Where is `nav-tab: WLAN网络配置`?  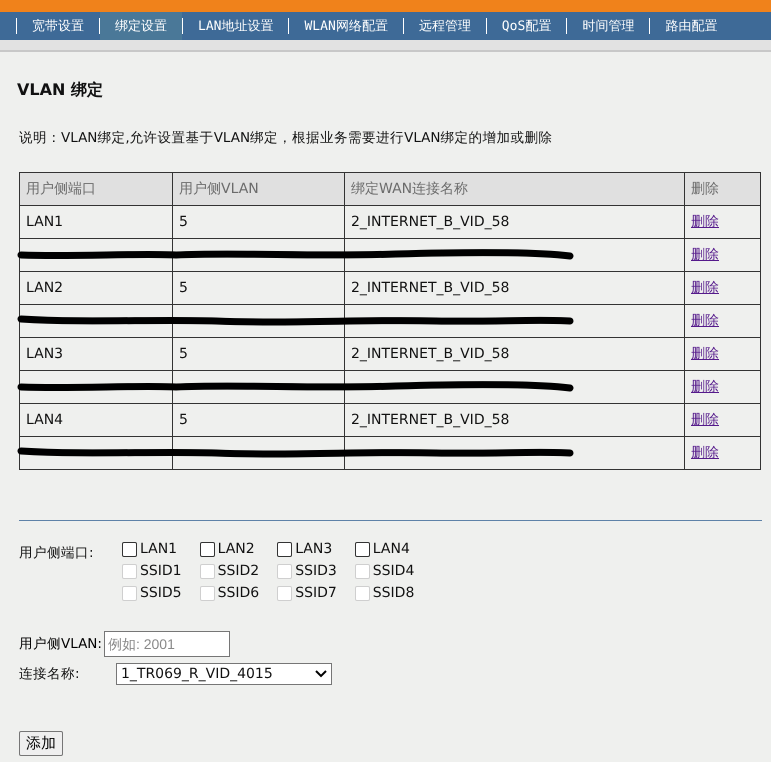
nav-tab: WLAN网络配置 is located at coordinates (346, 26).